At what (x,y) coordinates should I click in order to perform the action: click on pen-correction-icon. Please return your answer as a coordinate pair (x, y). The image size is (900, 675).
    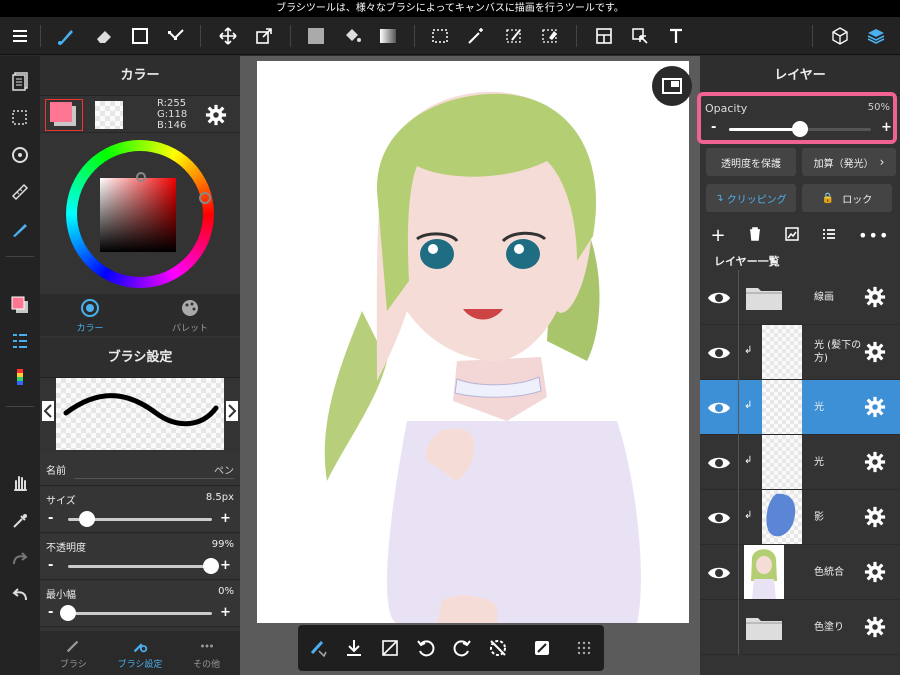
    Looking at the image, I should click on (20, 229).